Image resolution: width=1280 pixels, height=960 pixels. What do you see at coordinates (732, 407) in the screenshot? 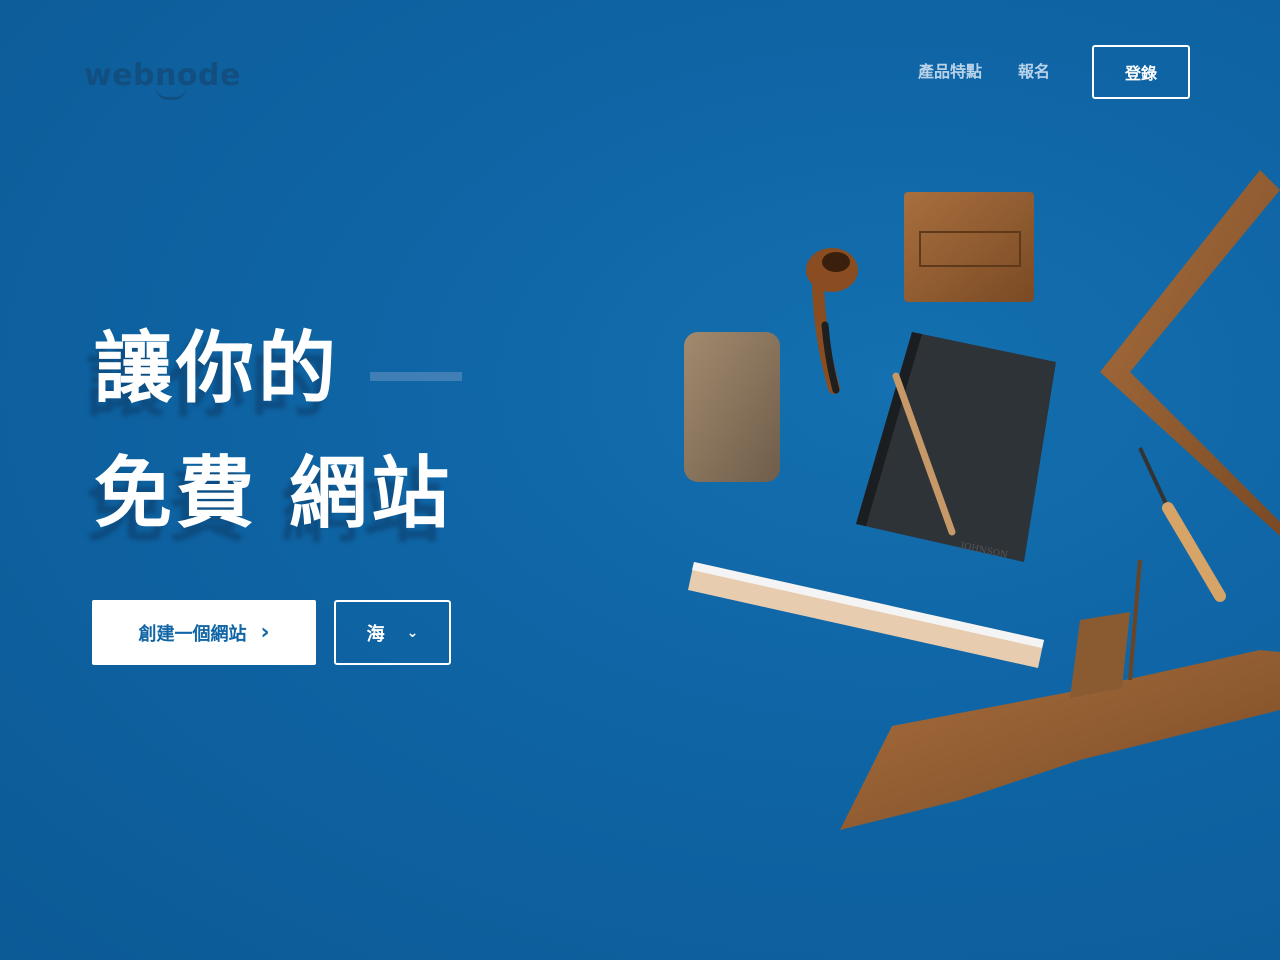
I see `stone-block` at bounding box center [732, 407].